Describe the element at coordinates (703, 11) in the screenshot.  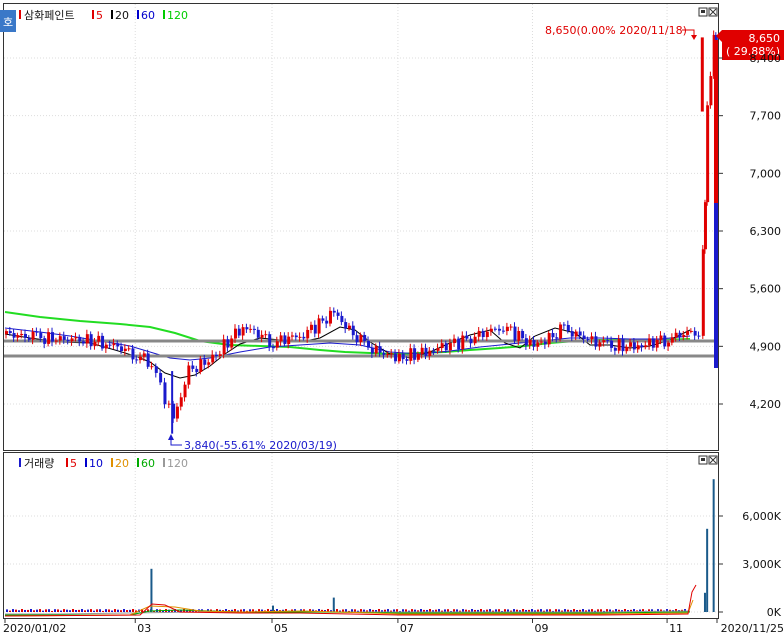
I see `price-panel-maximize-icon` at that location.